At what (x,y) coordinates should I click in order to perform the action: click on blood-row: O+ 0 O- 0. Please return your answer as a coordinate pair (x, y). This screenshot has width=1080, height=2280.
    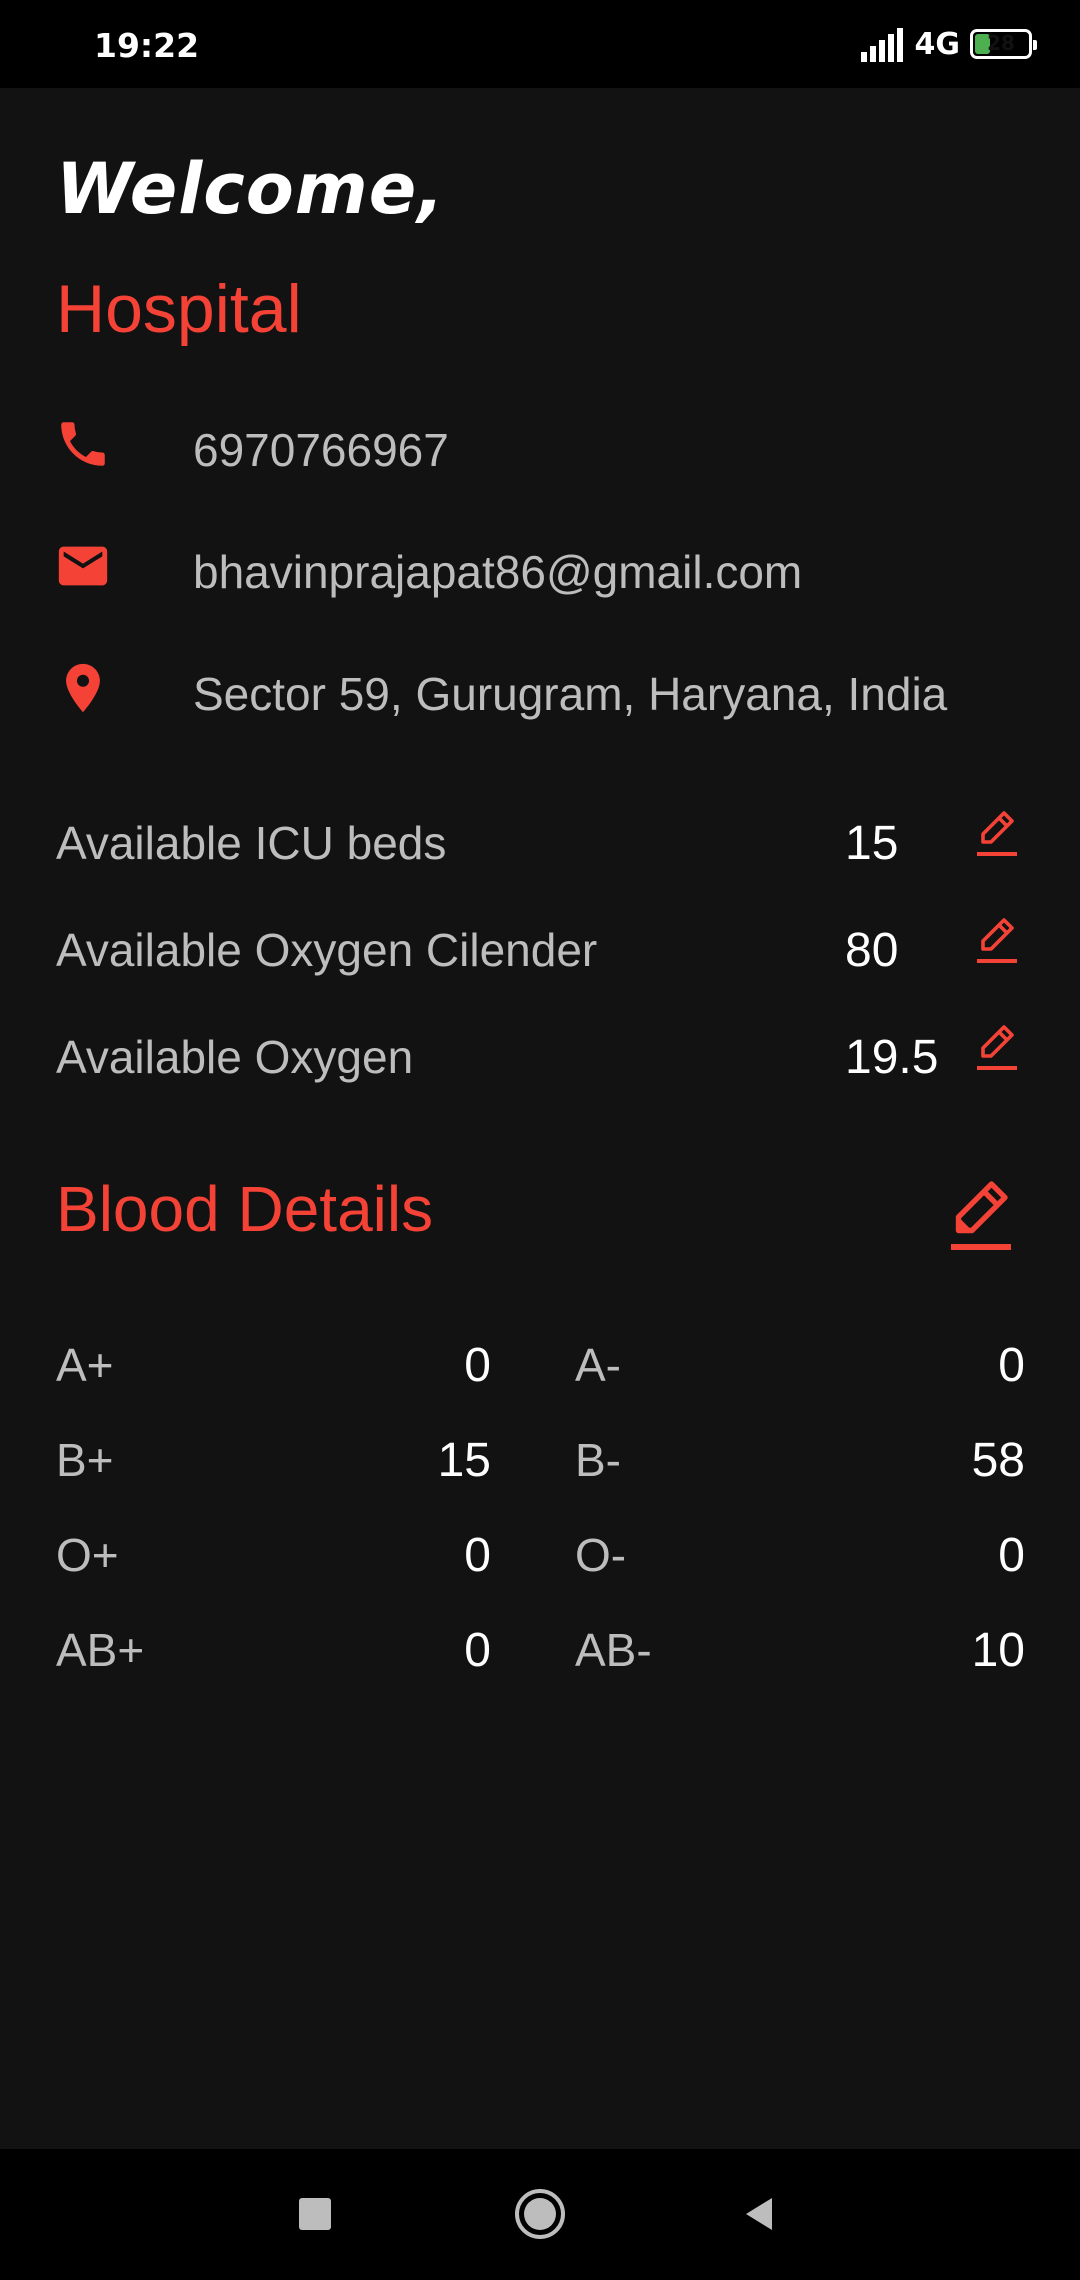
    Looking at the image, I should click on (540, 1553).